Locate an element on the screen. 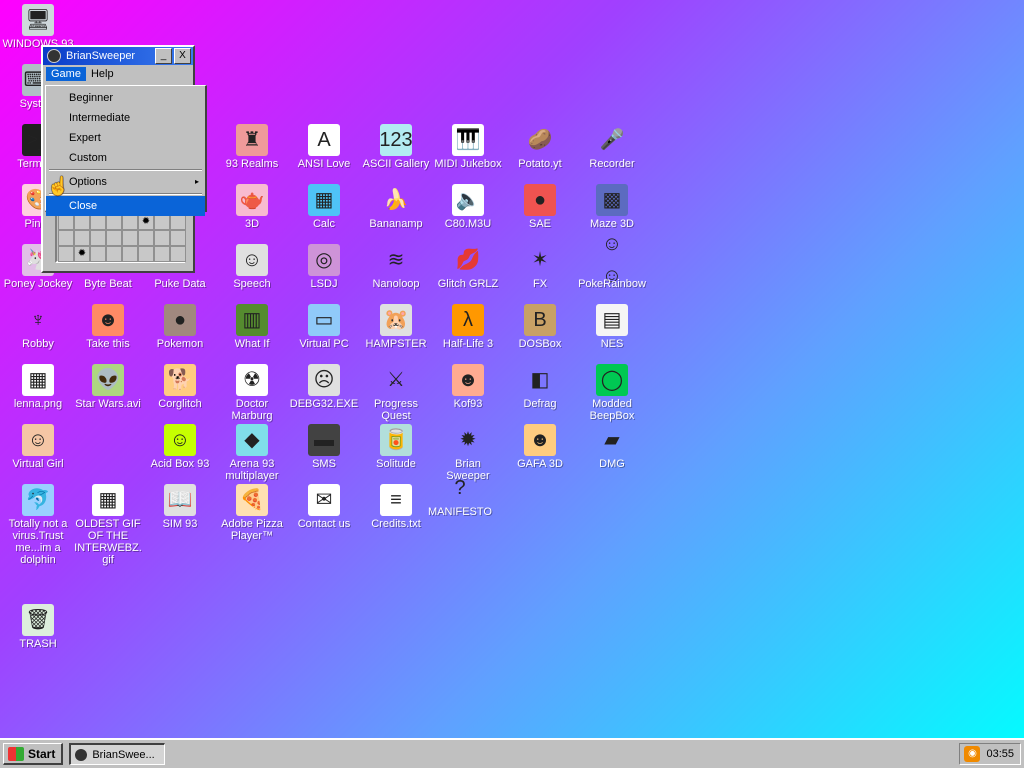 Image resolution: width=1024 pixels, height=768 pixels. desktop-icon-label: Nanoloop is located at coordinates (396, 284).